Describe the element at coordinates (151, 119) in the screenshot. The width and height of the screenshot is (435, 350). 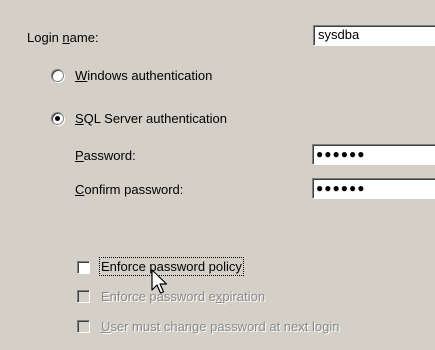
I see `sql-auth-label: SQL Server authentication` at that location.